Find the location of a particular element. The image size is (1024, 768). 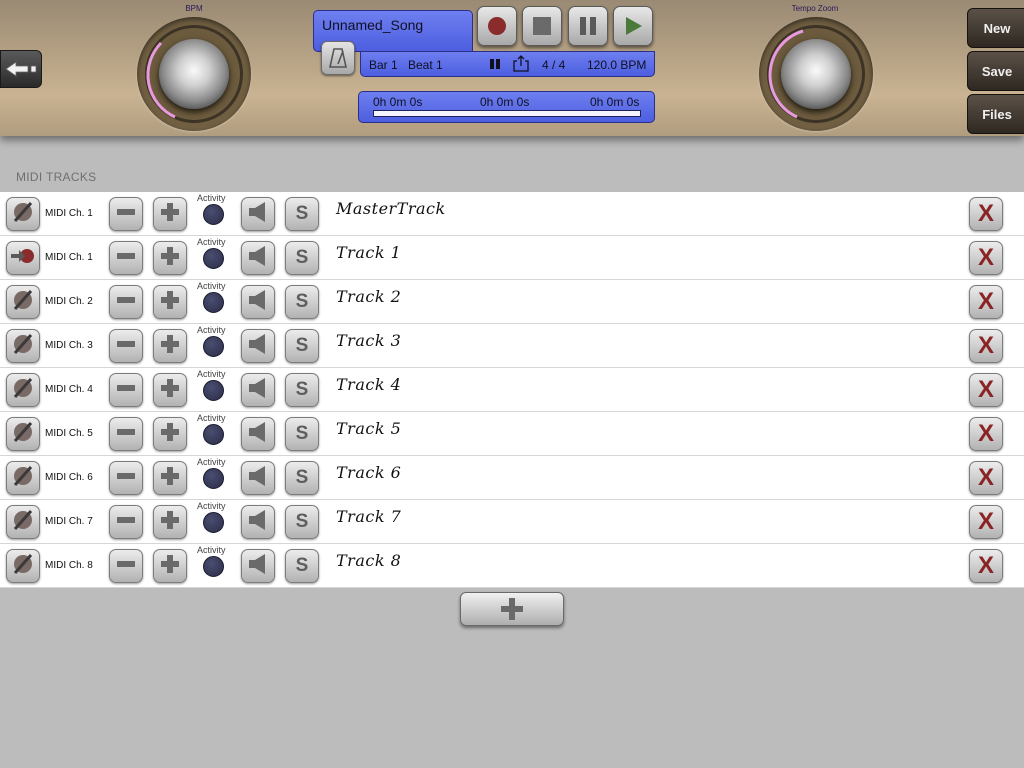

stop-button is located at coordinates (542, 26).